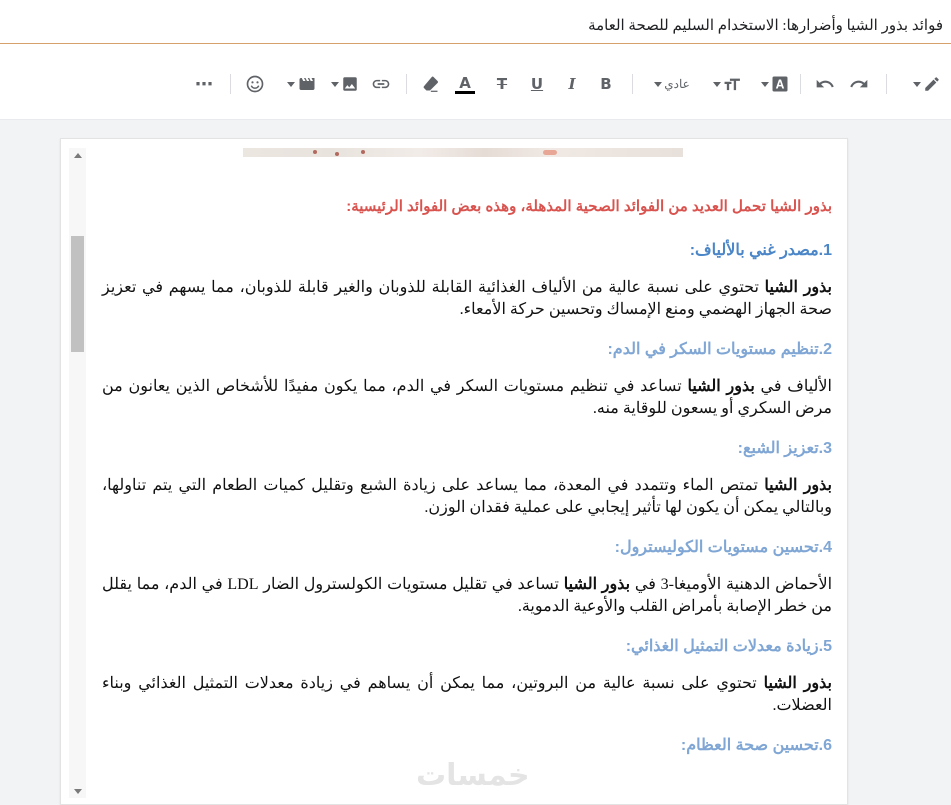 Image resolution: width=951 pixels, height=805 pixels. I want to click on text-color-swatch, so click(465, 92).